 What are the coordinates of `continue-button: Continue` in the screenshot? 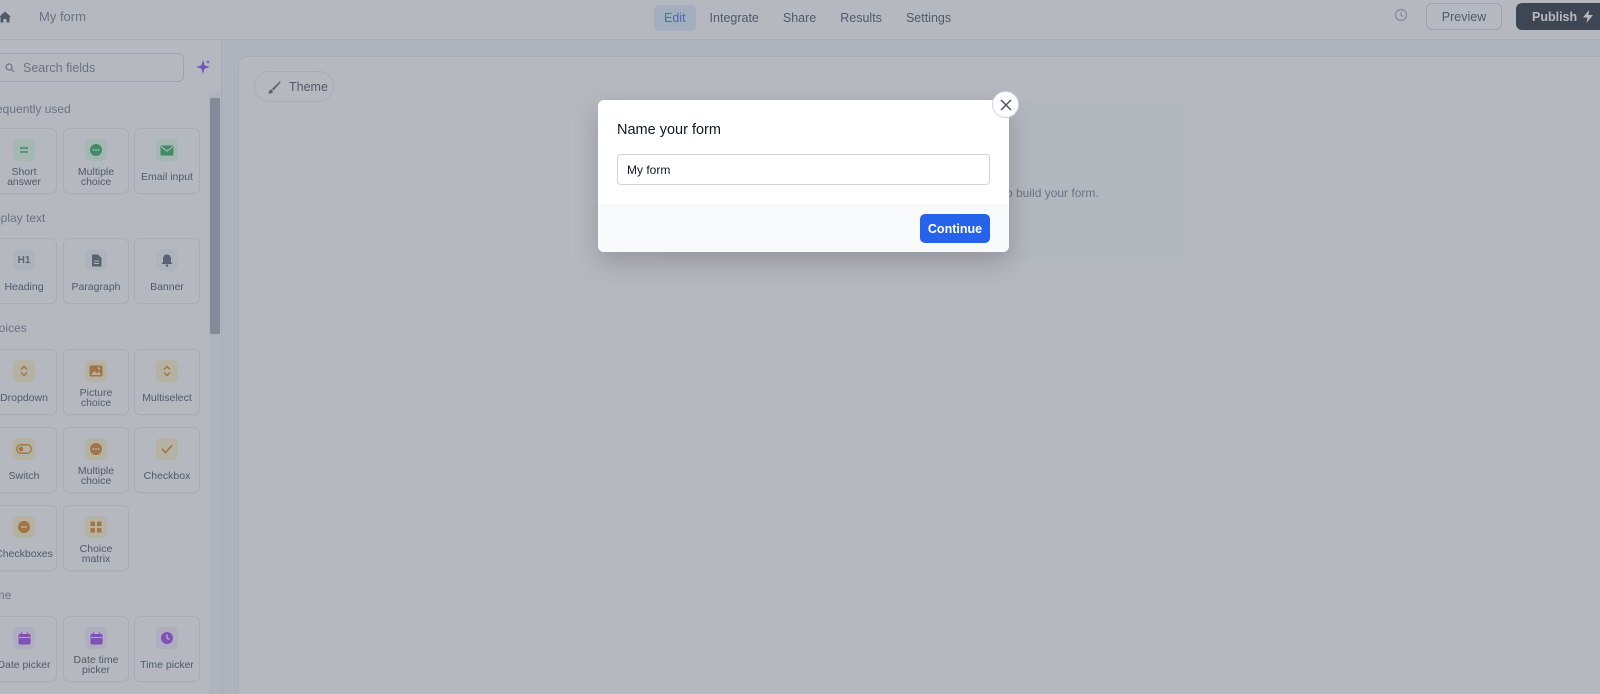 It's located at (955, 228).